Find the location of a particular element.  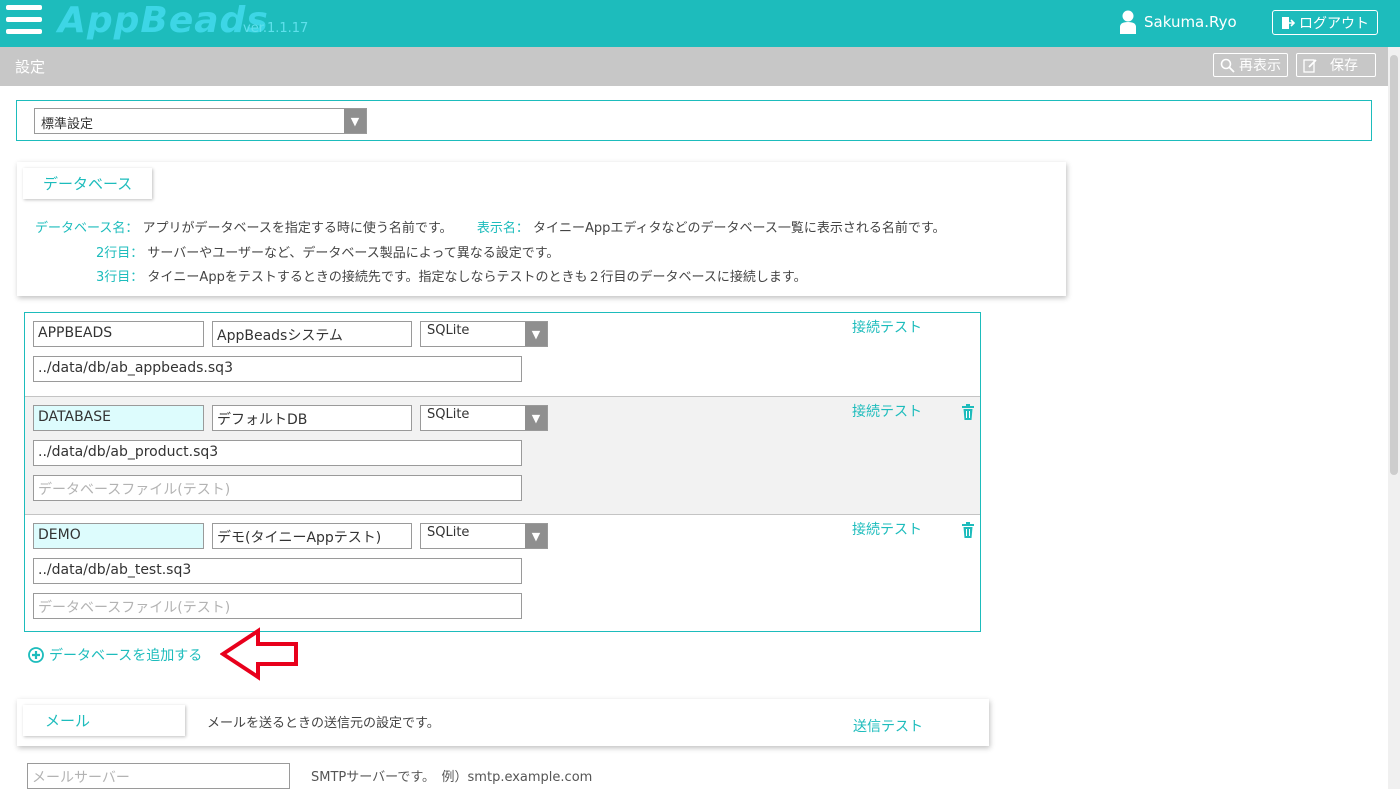

annotation-arrow-icon is located at coordinates (259, 654).